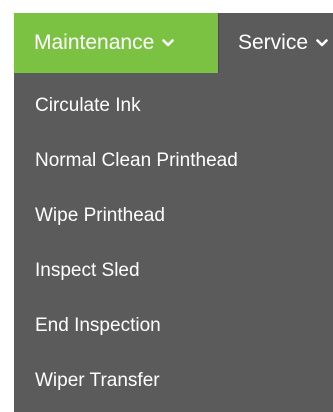 This screenshot has height=412, width=333. Describe the element at coordinates (173, 325) in the screenshot. I see `menu-item-end-inspection: End Inspection` at that location.